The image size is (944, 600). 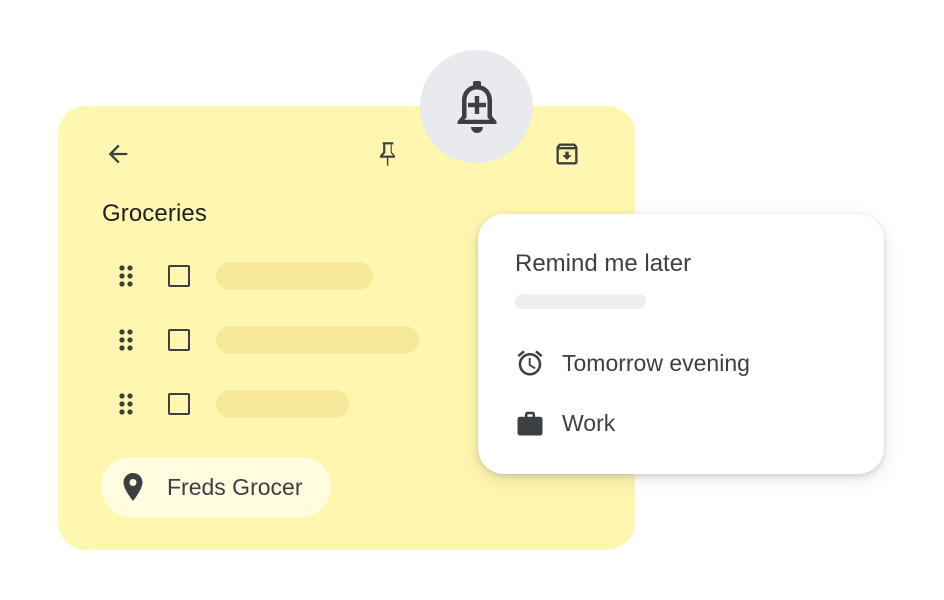 What do you see at coordinates (235, 486) in the screenshot?
I see `location-label: Freds Grocer` at bounding box center [235, 486].